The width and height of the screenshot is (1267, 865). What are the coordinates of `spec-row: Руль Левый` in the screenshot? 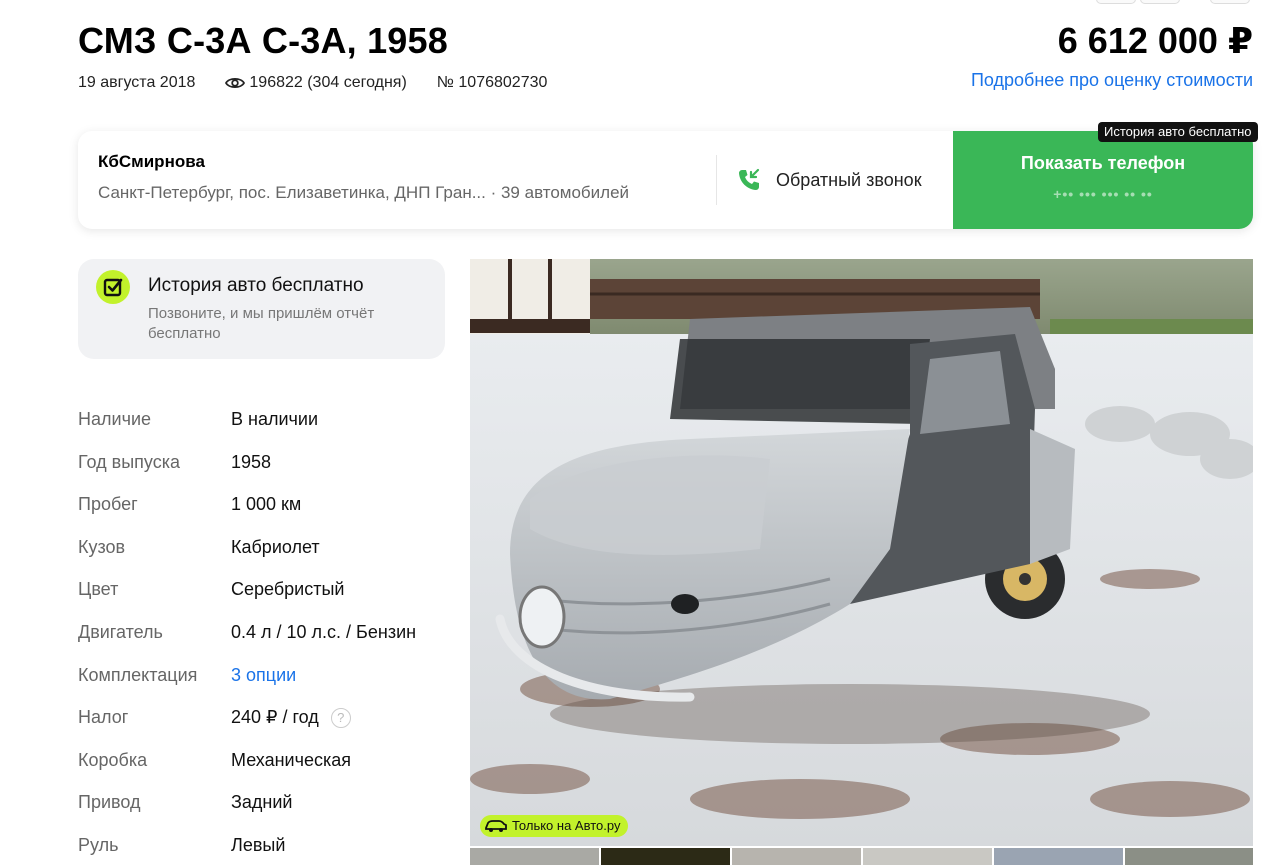 It's located at (263, 845).